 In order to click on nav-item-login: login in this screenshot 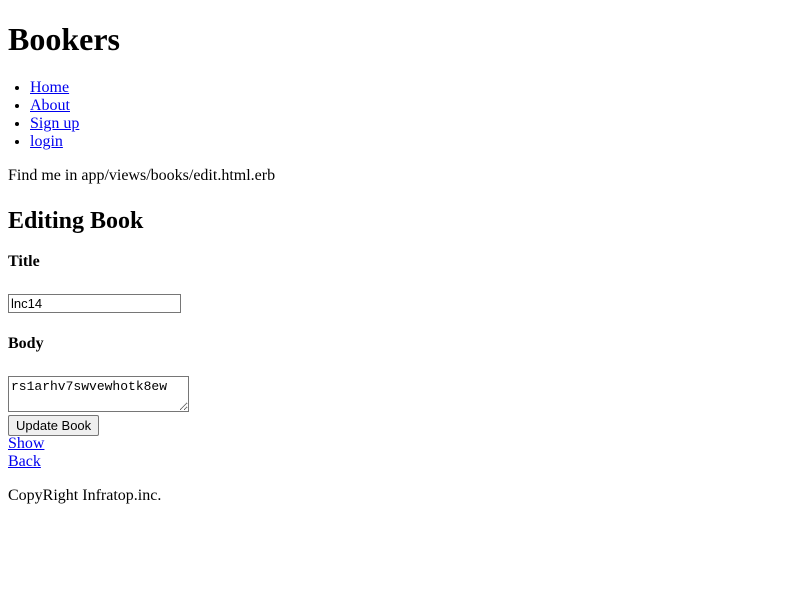, I will do `click(54, 142)`.